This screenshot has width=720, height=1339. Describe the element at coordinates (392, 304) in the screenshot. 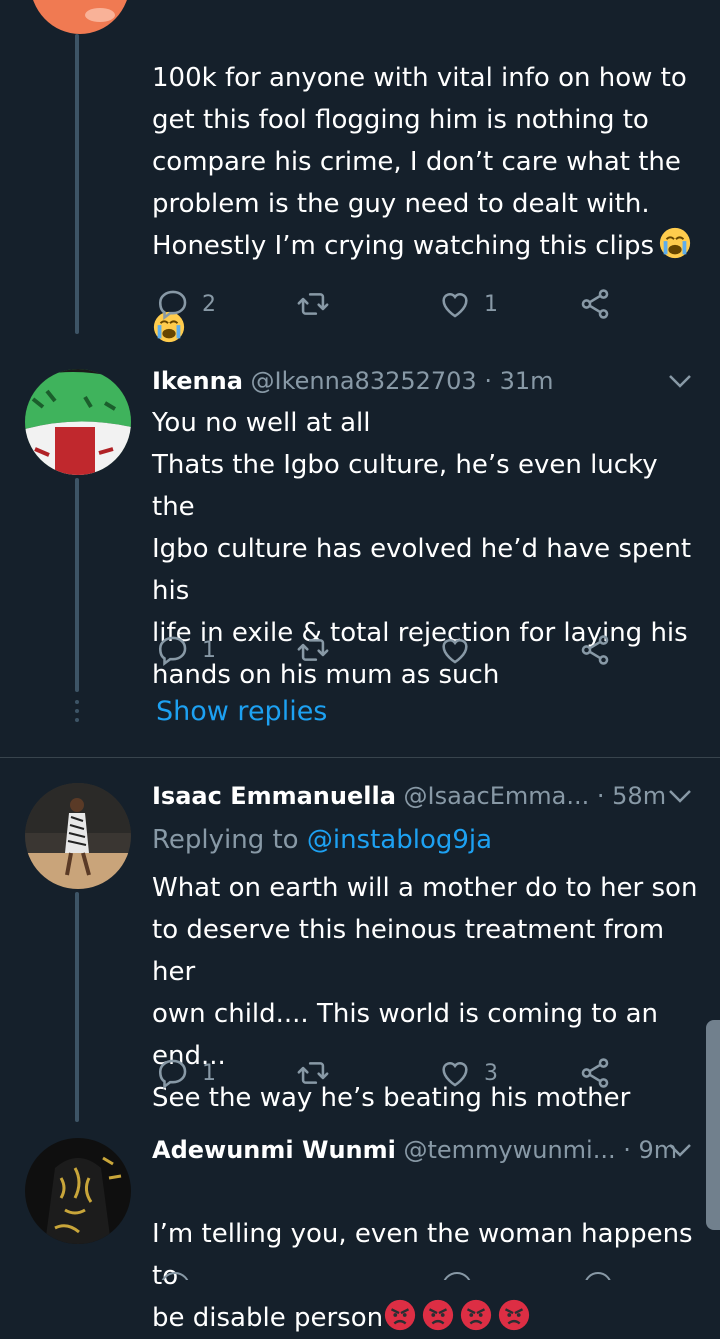

I see `tweet-actions: 2 1` at that location.